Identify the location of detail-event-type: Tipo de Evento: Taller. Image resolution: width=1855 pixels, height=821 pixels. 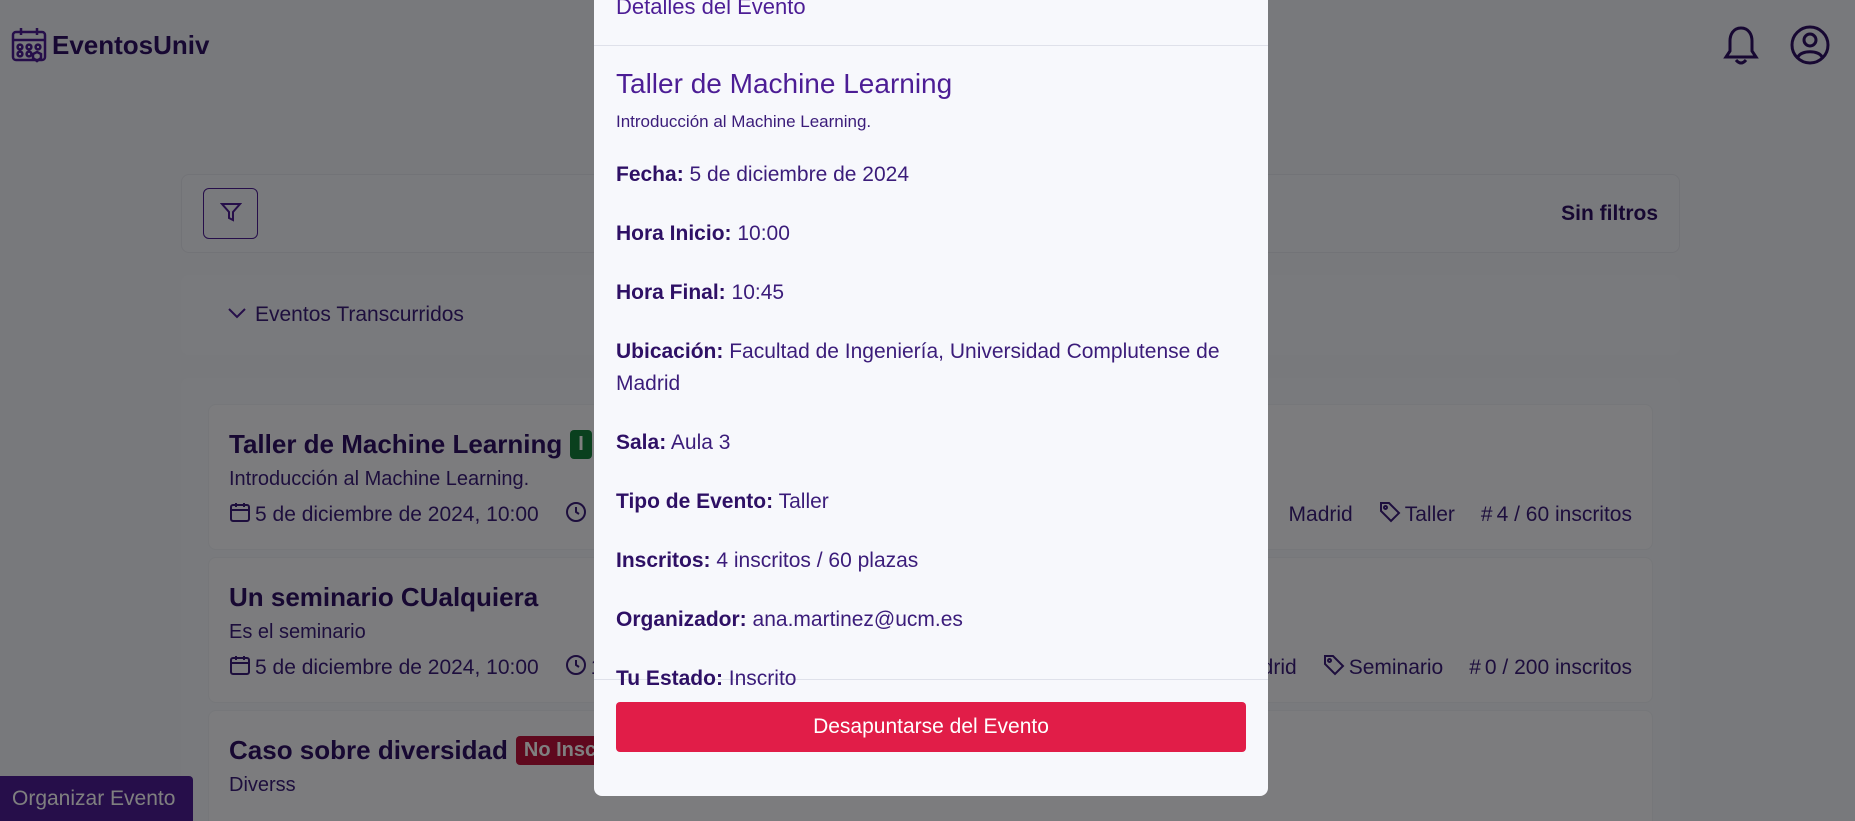
(722, 501).